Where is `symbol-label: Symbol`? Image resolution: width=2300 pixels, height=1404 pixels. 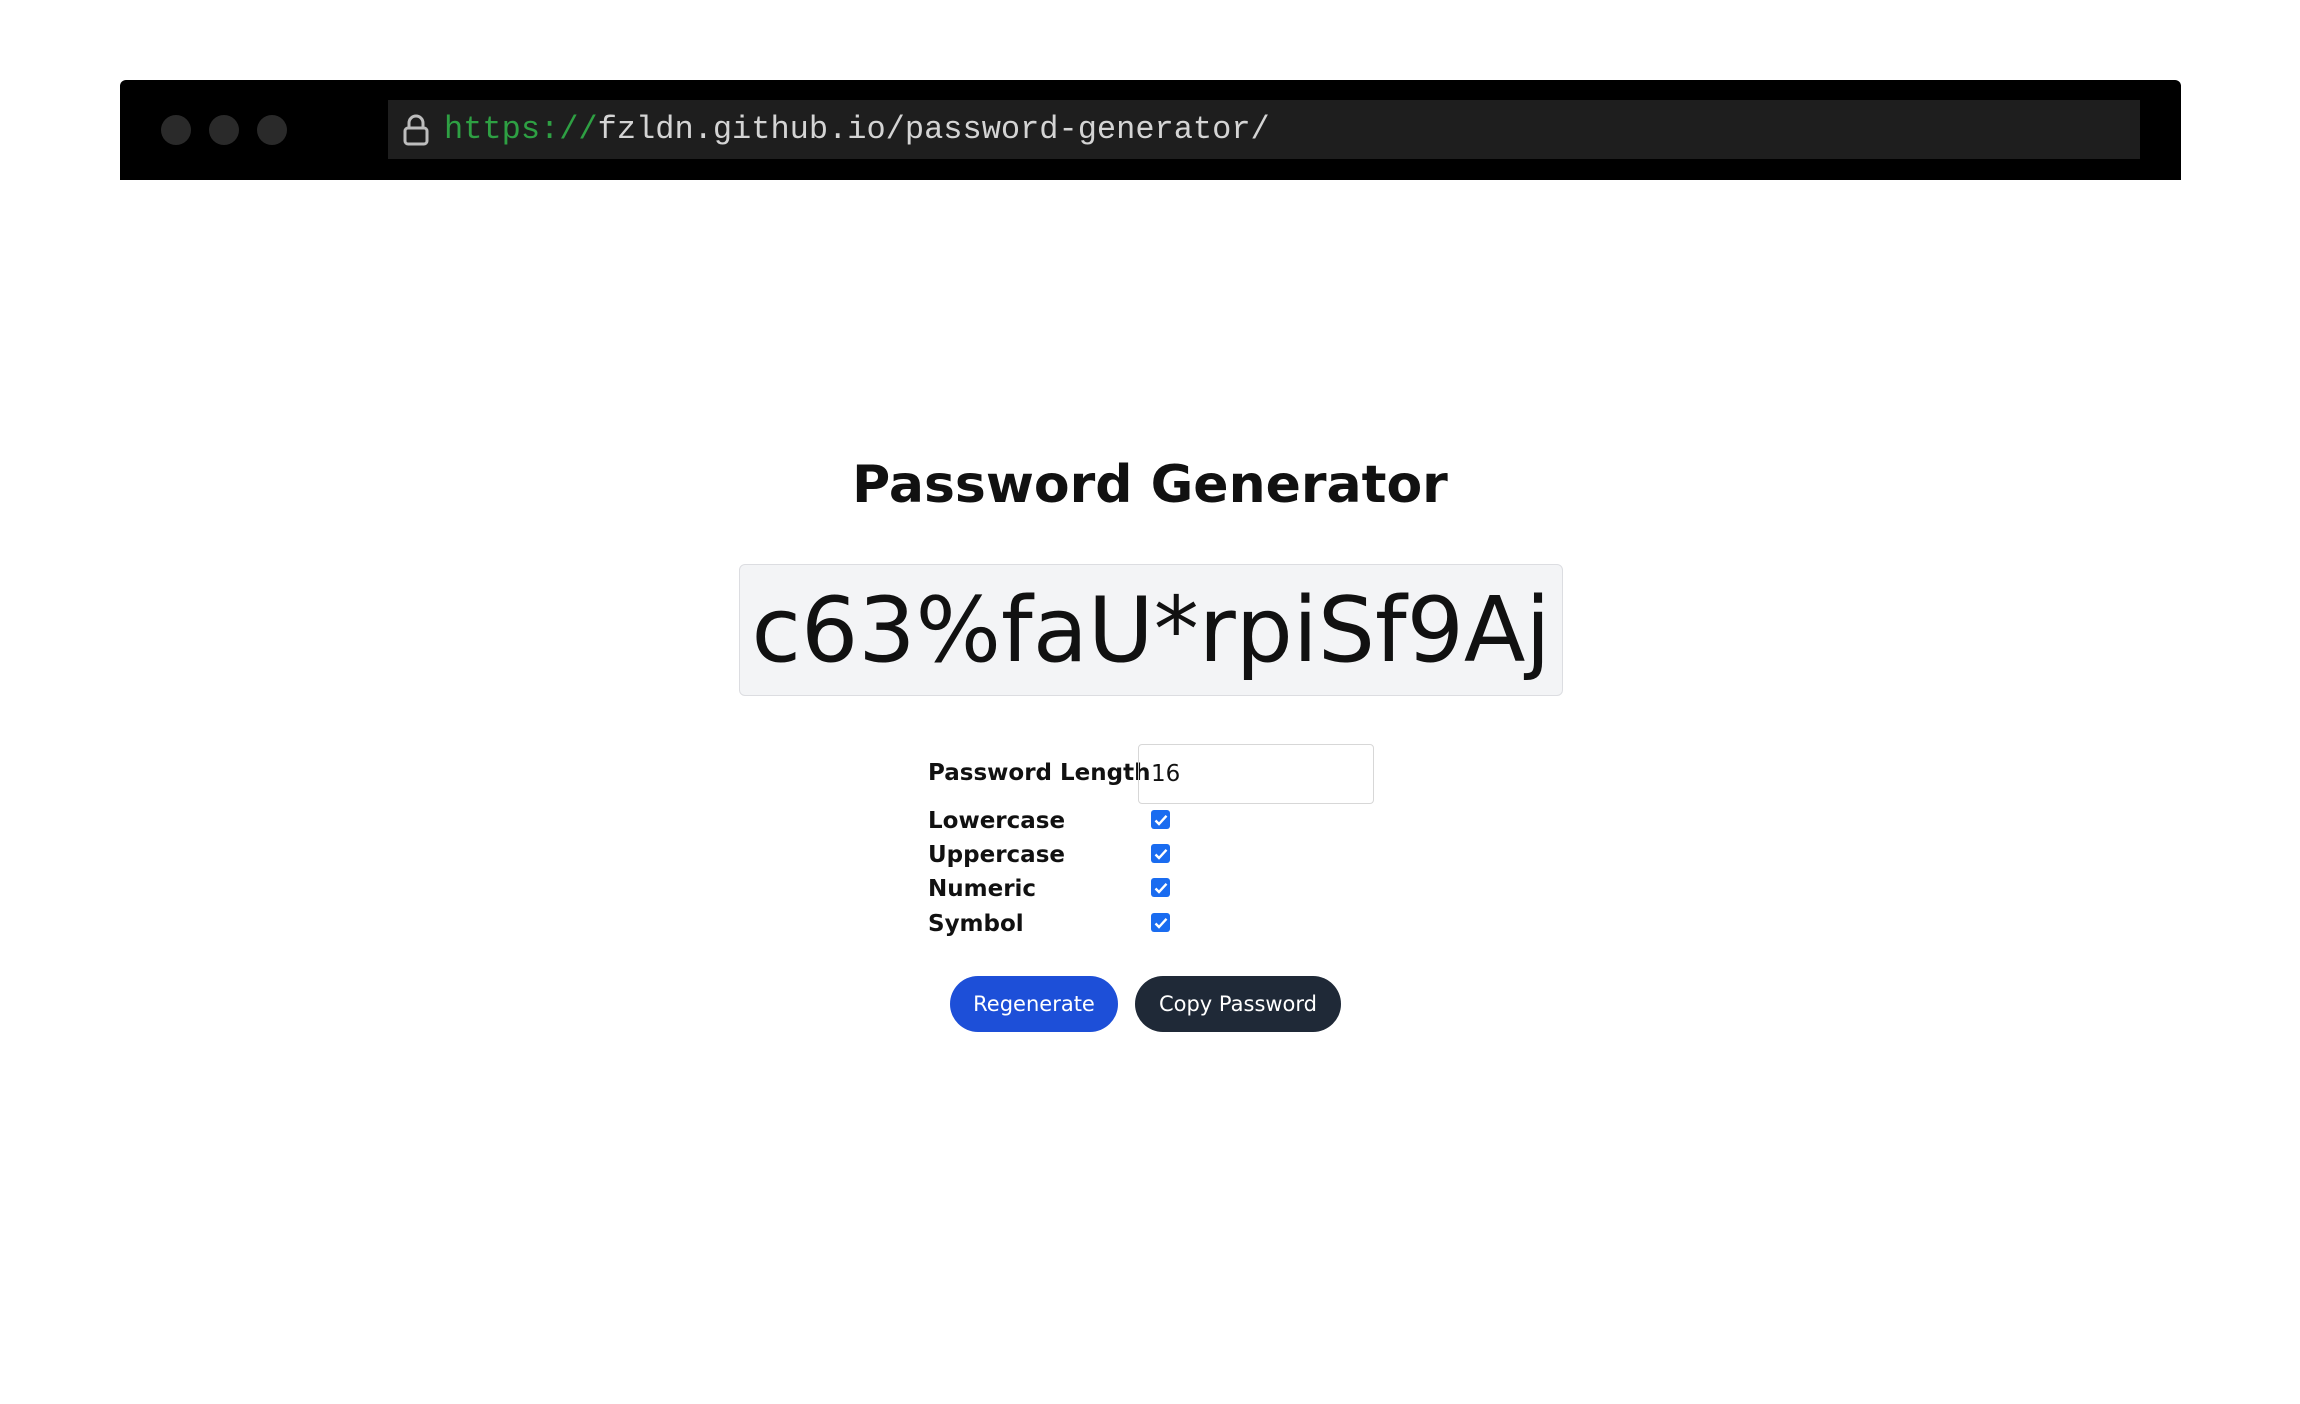 symbol-label: Symbol is located at coordinates (976, 924).